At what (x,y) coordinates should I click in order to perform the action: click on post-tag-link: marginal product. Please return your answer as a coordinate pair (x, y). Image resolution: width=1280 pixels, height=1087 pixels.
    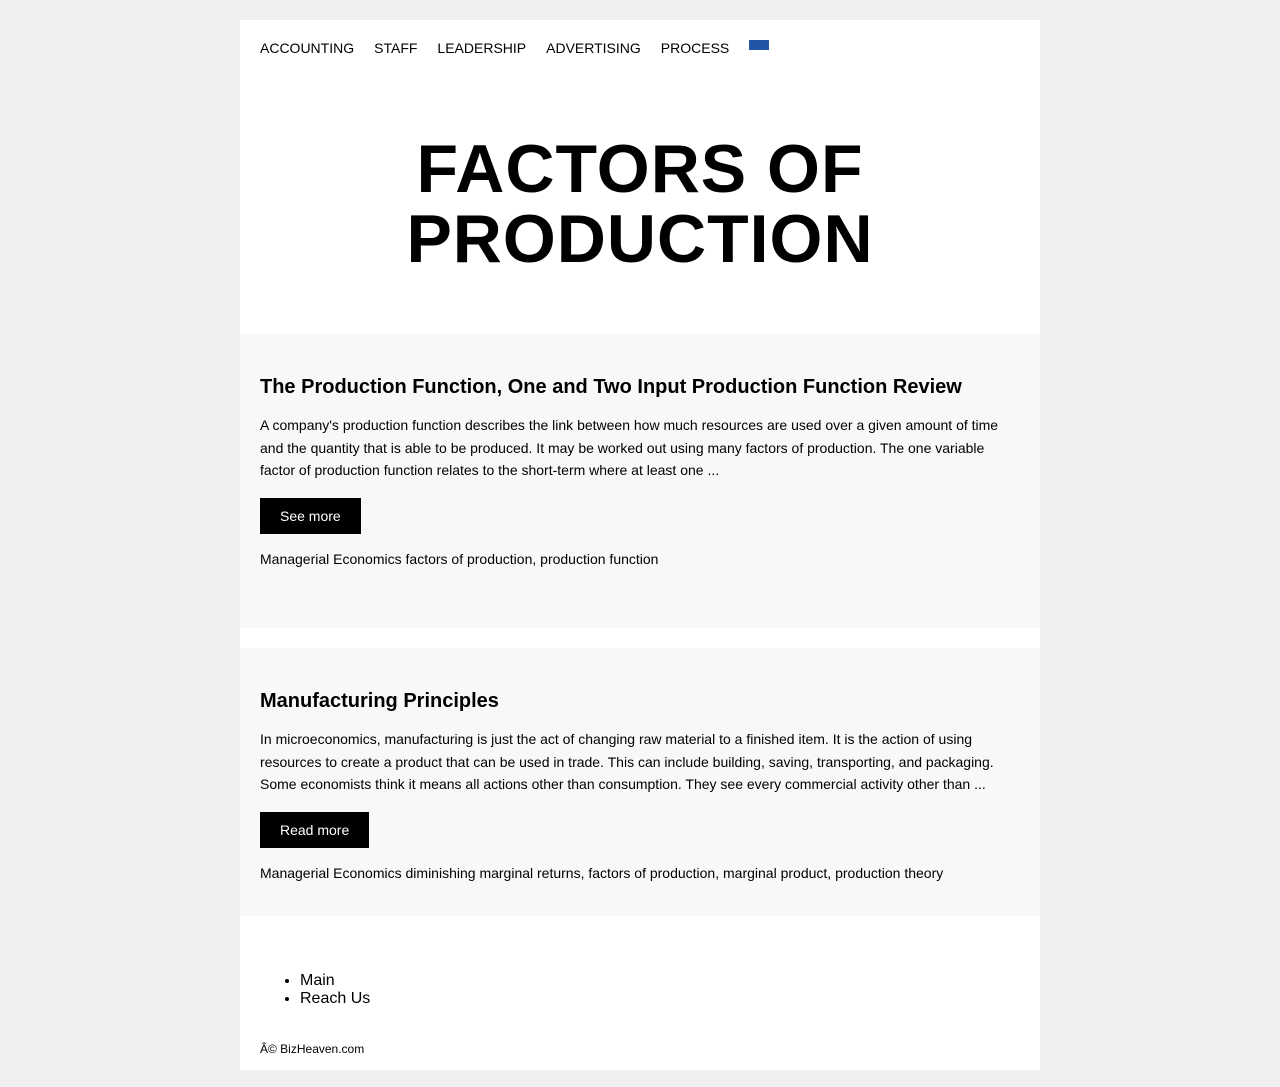
    Looking at the image, I should click on (775, 873).